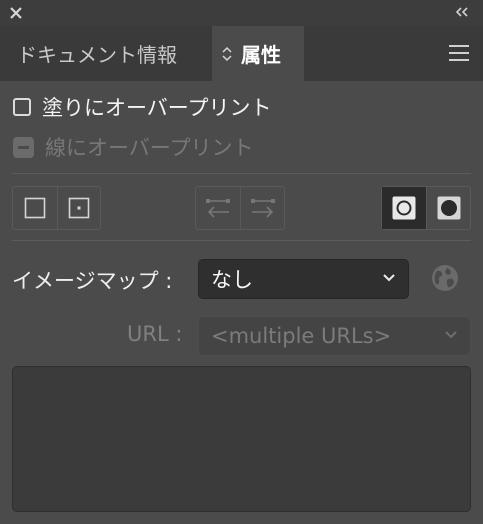  I want to click on tab-document-info-label: ドキュメント情報, so click(97, 55).